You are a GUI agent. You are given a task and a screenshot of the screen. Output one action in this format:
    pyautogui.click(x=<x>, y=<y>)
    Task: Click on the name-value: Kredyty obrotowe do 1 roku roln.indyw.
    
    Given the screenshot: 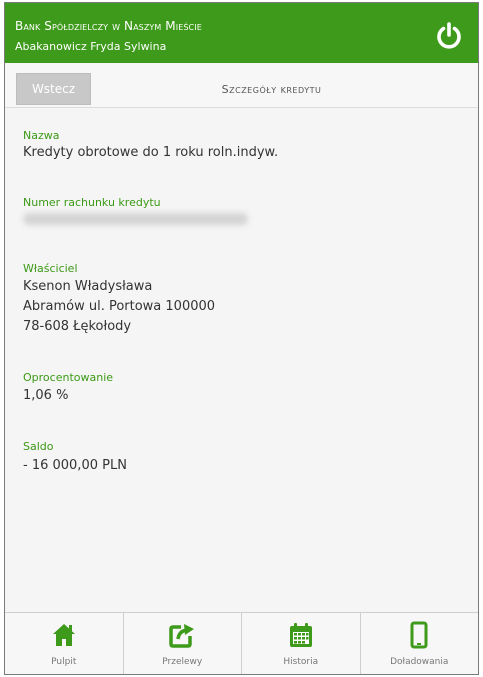 What is the action you would take?
    pyautogui.click(x=151, y=152)
    